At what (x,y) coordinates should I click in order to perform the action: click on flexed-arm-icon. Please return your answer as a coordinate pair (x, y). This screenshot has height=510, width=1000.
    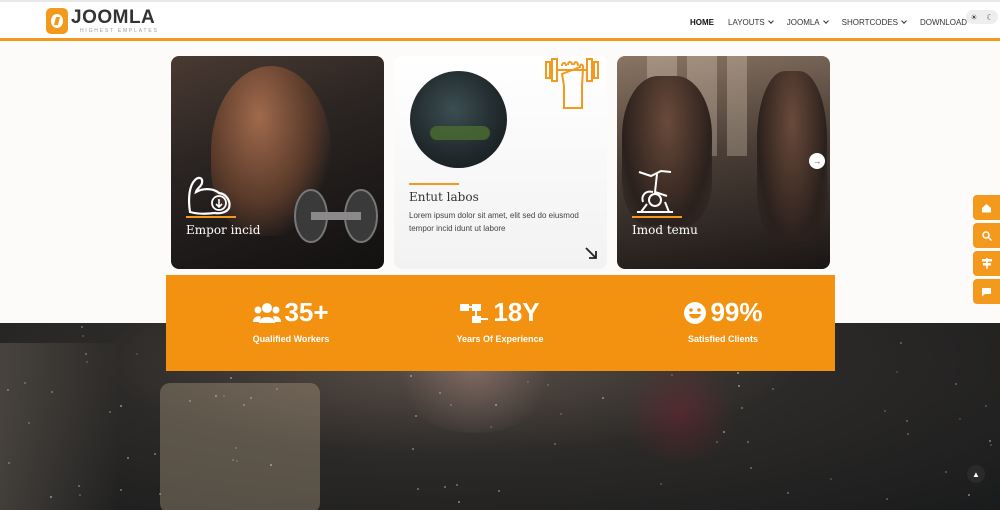
    Looking at the image, I should click on (209, 195).